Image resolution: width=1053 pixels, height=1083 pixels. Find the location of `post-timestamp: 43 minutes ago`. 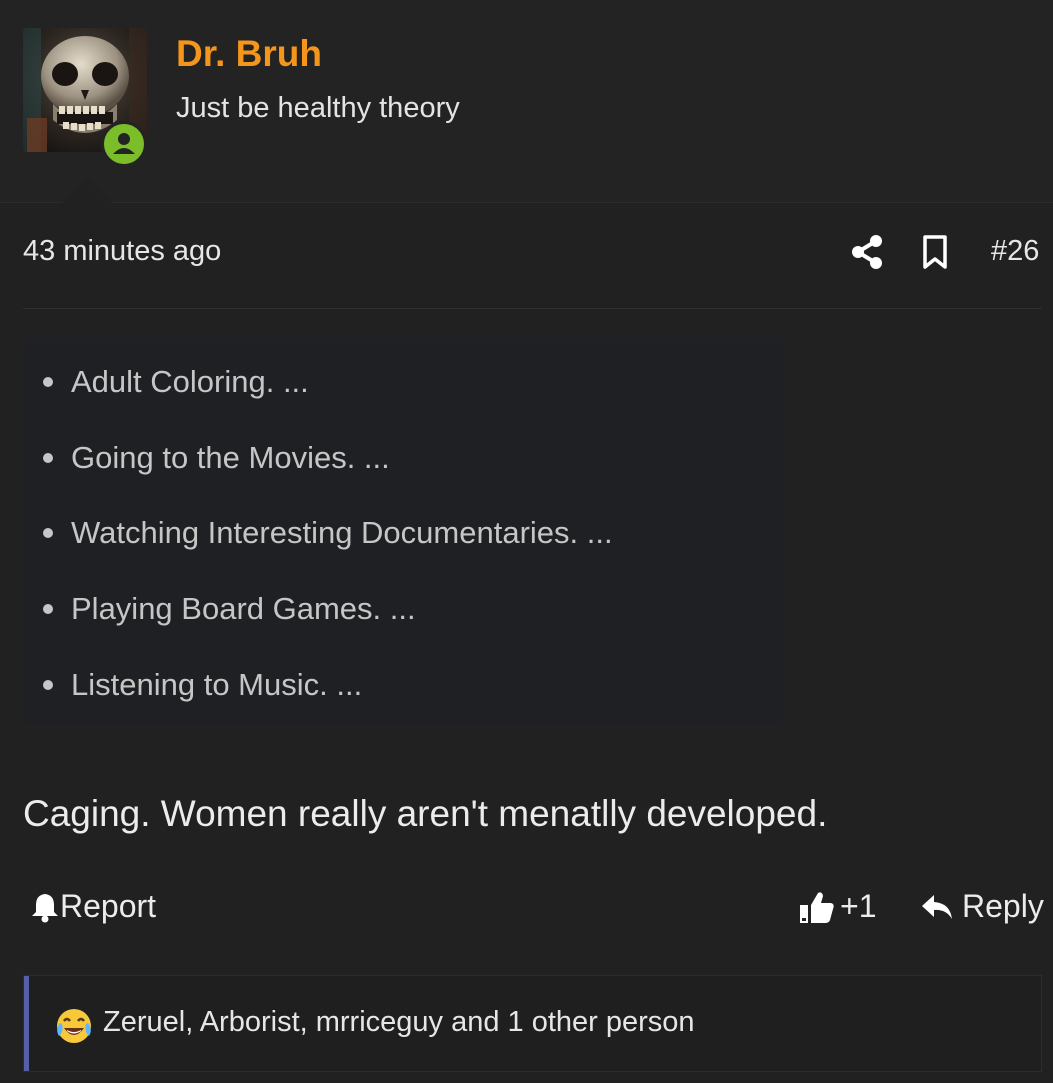

post-timestamp: 43 minutes ago is located at coordinates (122, 251).